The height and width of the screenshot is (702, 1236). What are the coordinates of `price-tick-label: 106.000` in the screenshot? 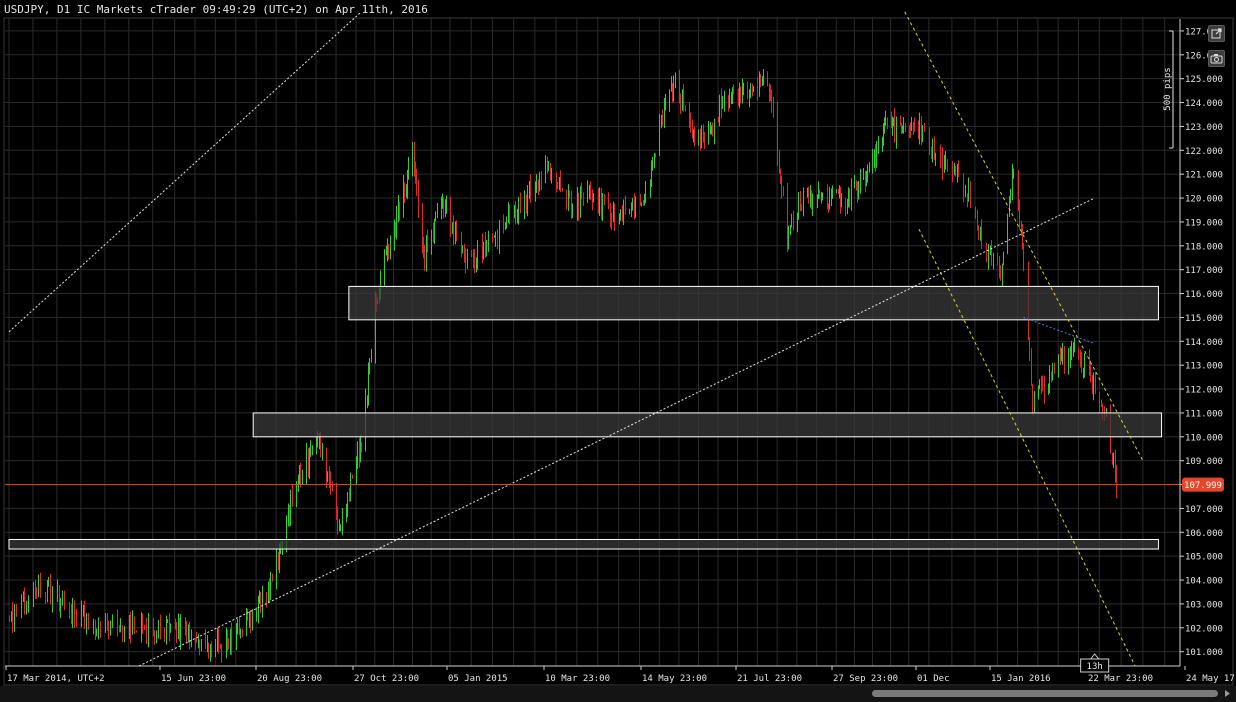 It's located at (1204, 534).